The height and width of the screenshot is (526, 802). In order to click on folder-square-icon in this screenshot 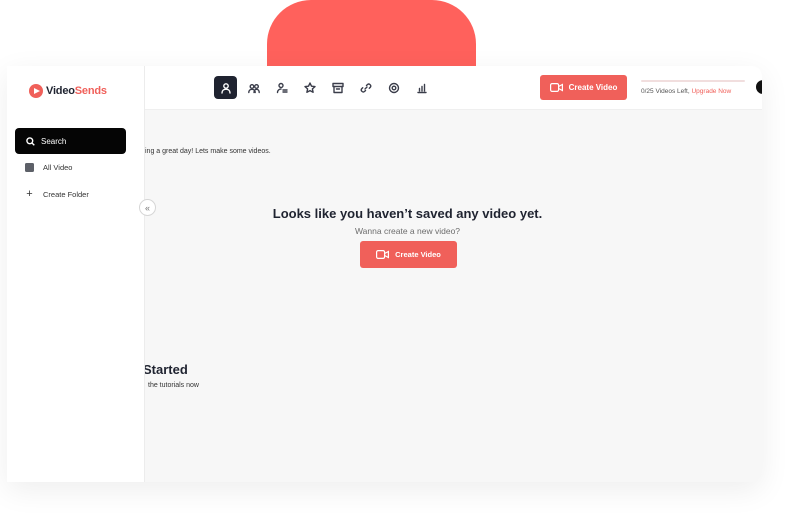, I will do `click(29, 167)`.